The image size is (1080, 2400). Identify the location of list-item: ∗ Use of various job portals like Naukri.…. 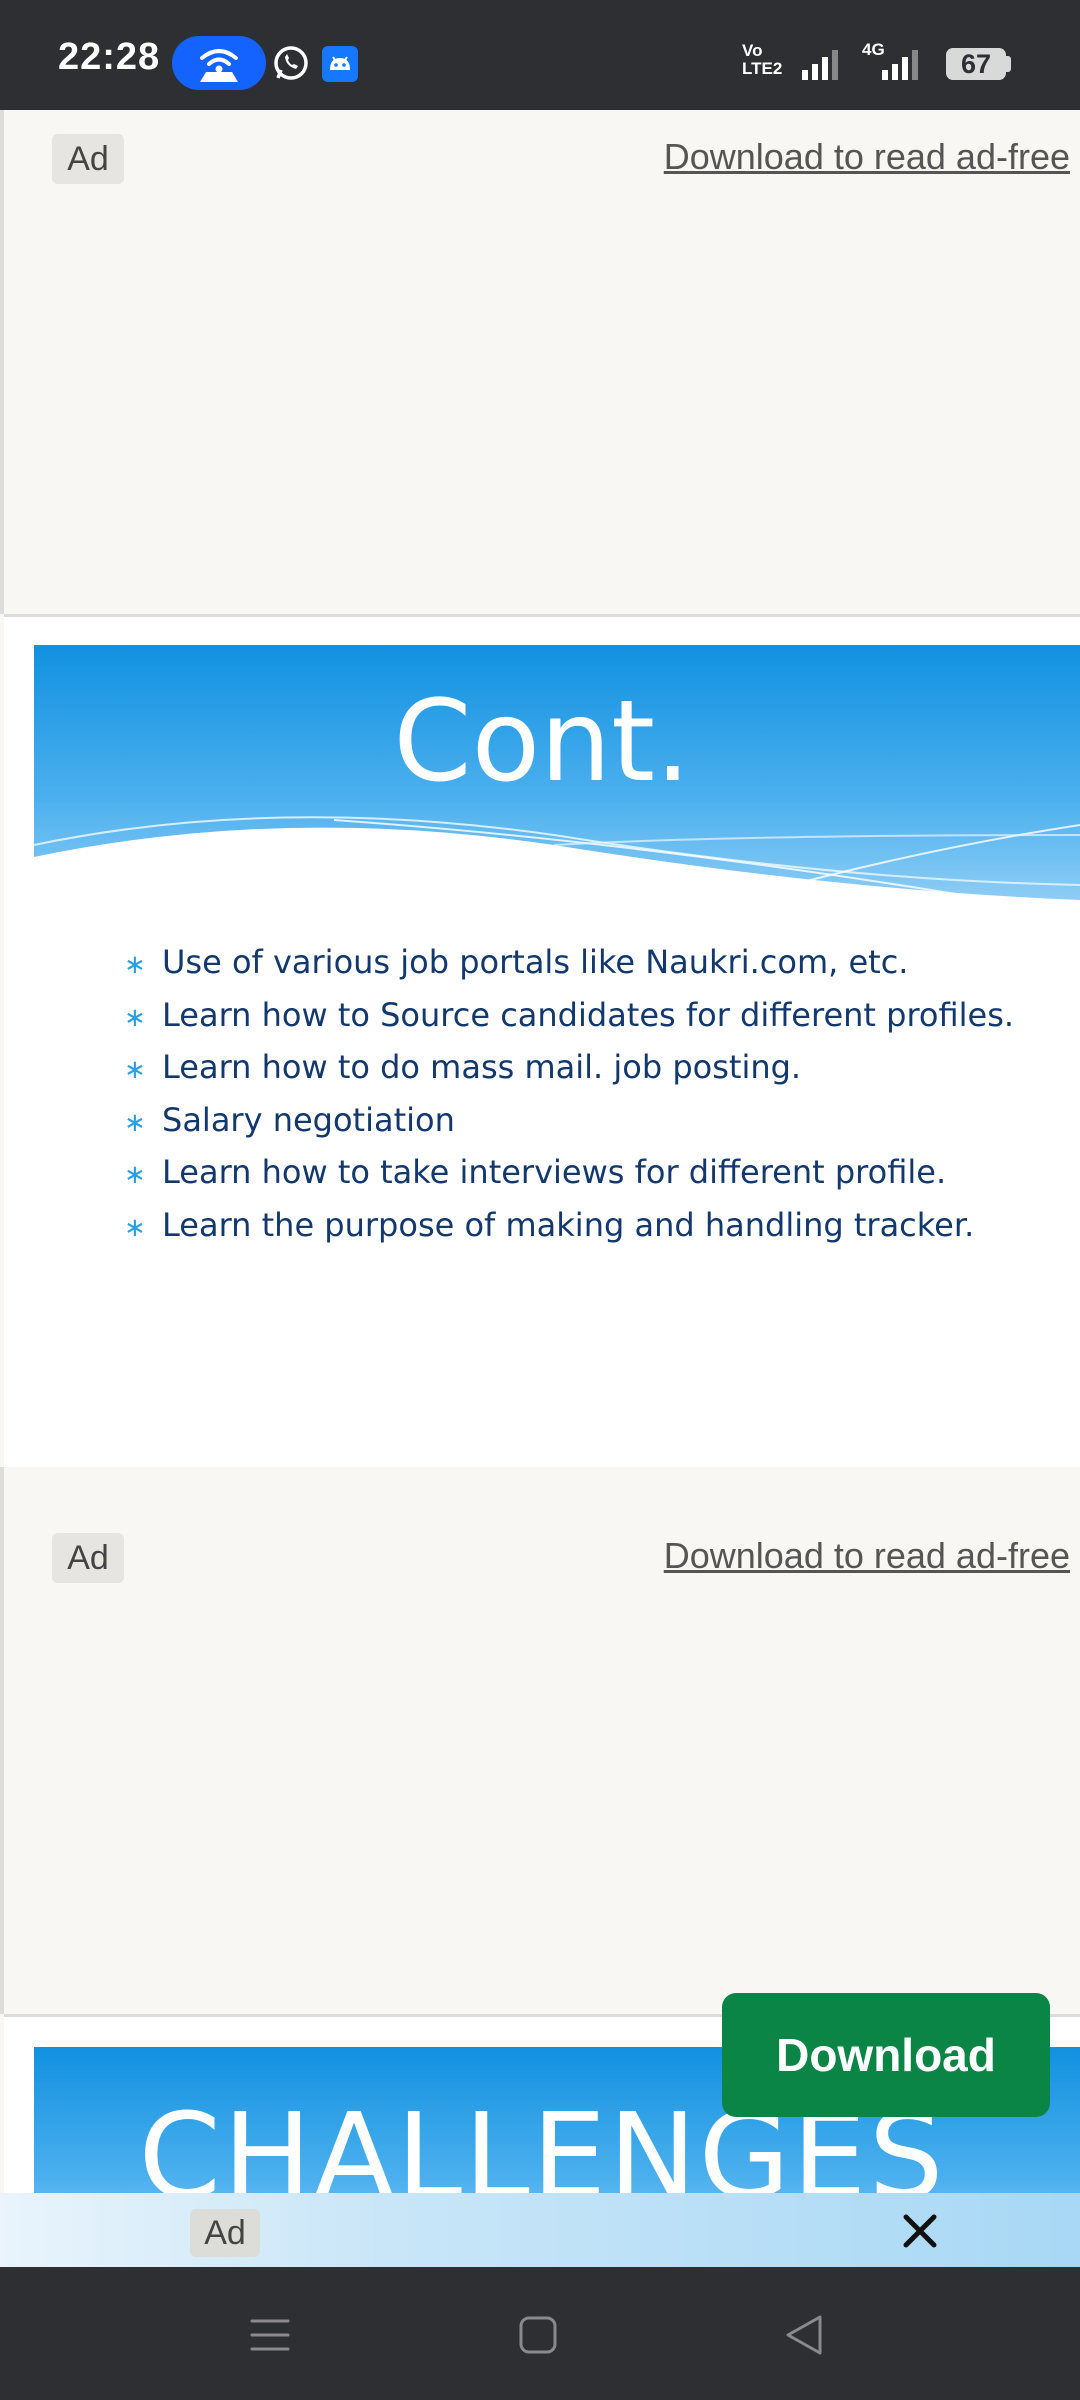
(569, 969).